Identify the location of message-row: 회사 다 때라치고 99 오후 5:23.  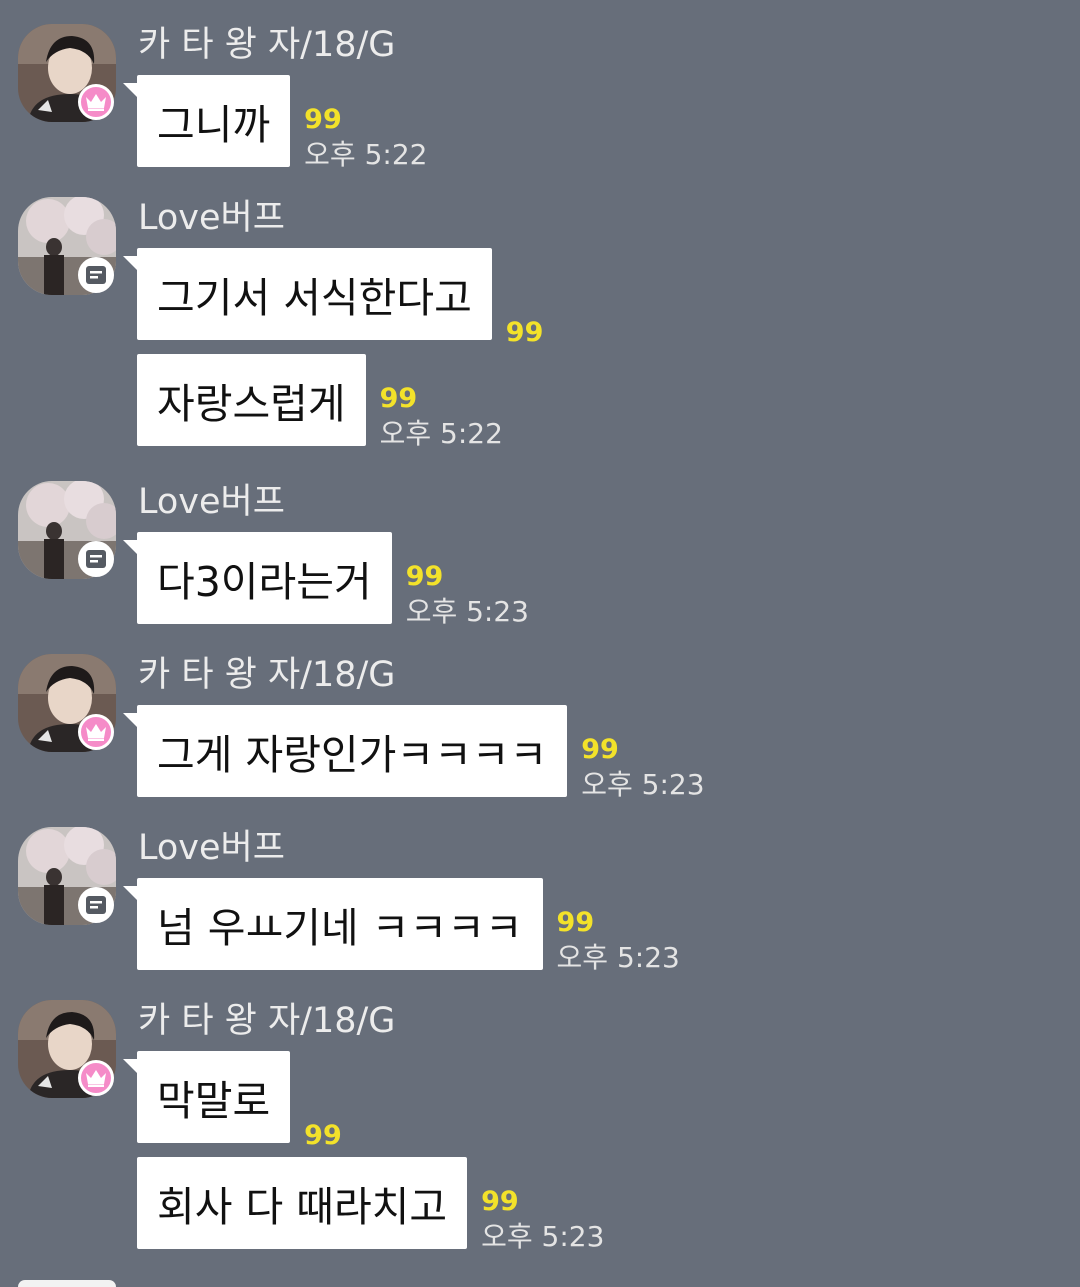
(370, 1205).